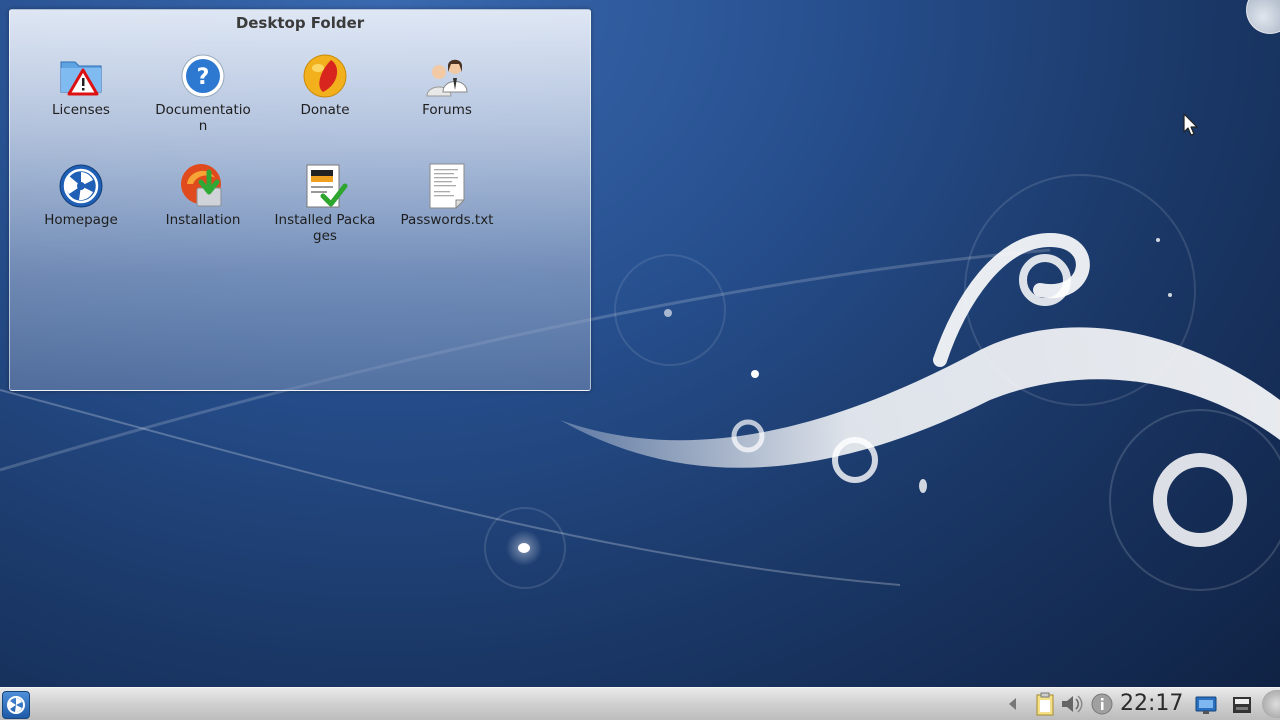  I want to click on icon-label: Documentatio n, so click(203, 118).